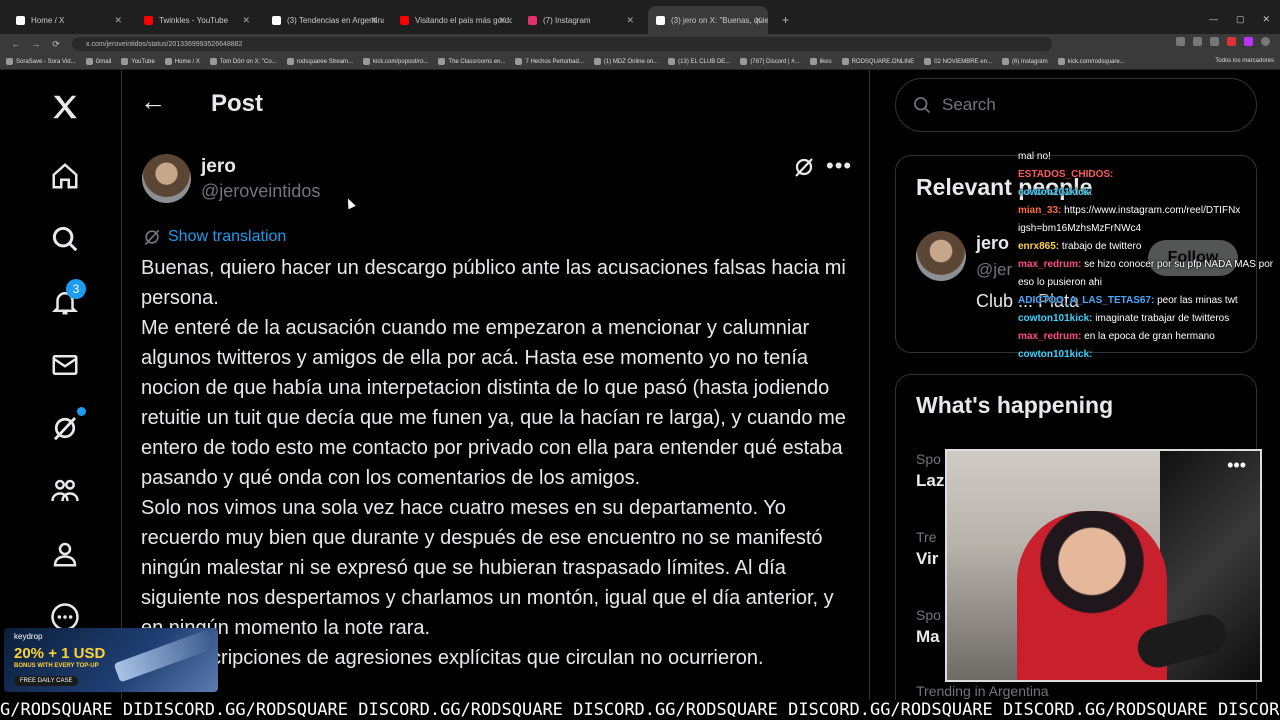 The height and width of the screenshot is (720, 1280). What do you see at coordinates (182, 61) in the screenshot?
I see `bookmark-item: Home / X` at bounding box center [182, 61].